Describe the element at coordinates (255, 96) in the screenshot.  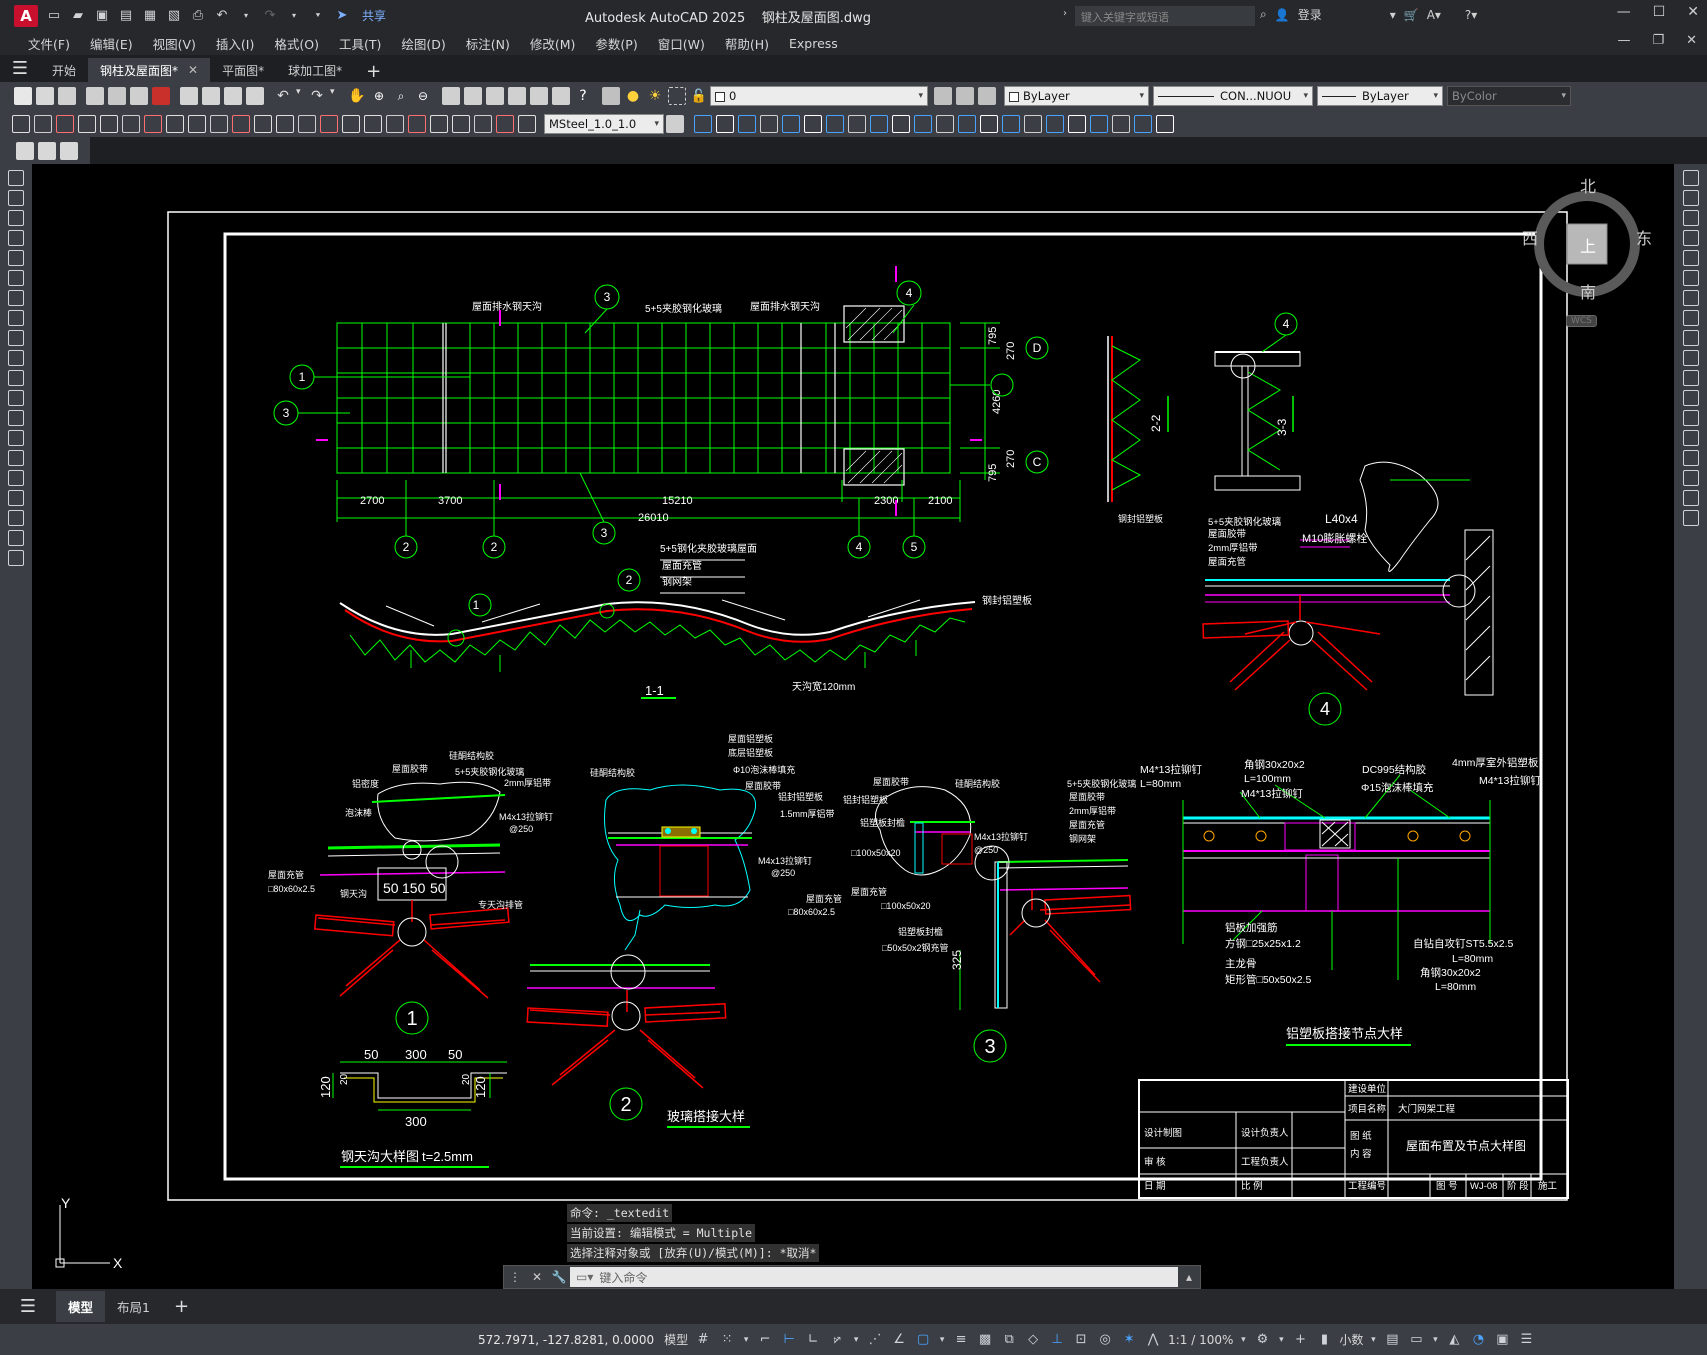
I see `matchprop-icon` at that location.